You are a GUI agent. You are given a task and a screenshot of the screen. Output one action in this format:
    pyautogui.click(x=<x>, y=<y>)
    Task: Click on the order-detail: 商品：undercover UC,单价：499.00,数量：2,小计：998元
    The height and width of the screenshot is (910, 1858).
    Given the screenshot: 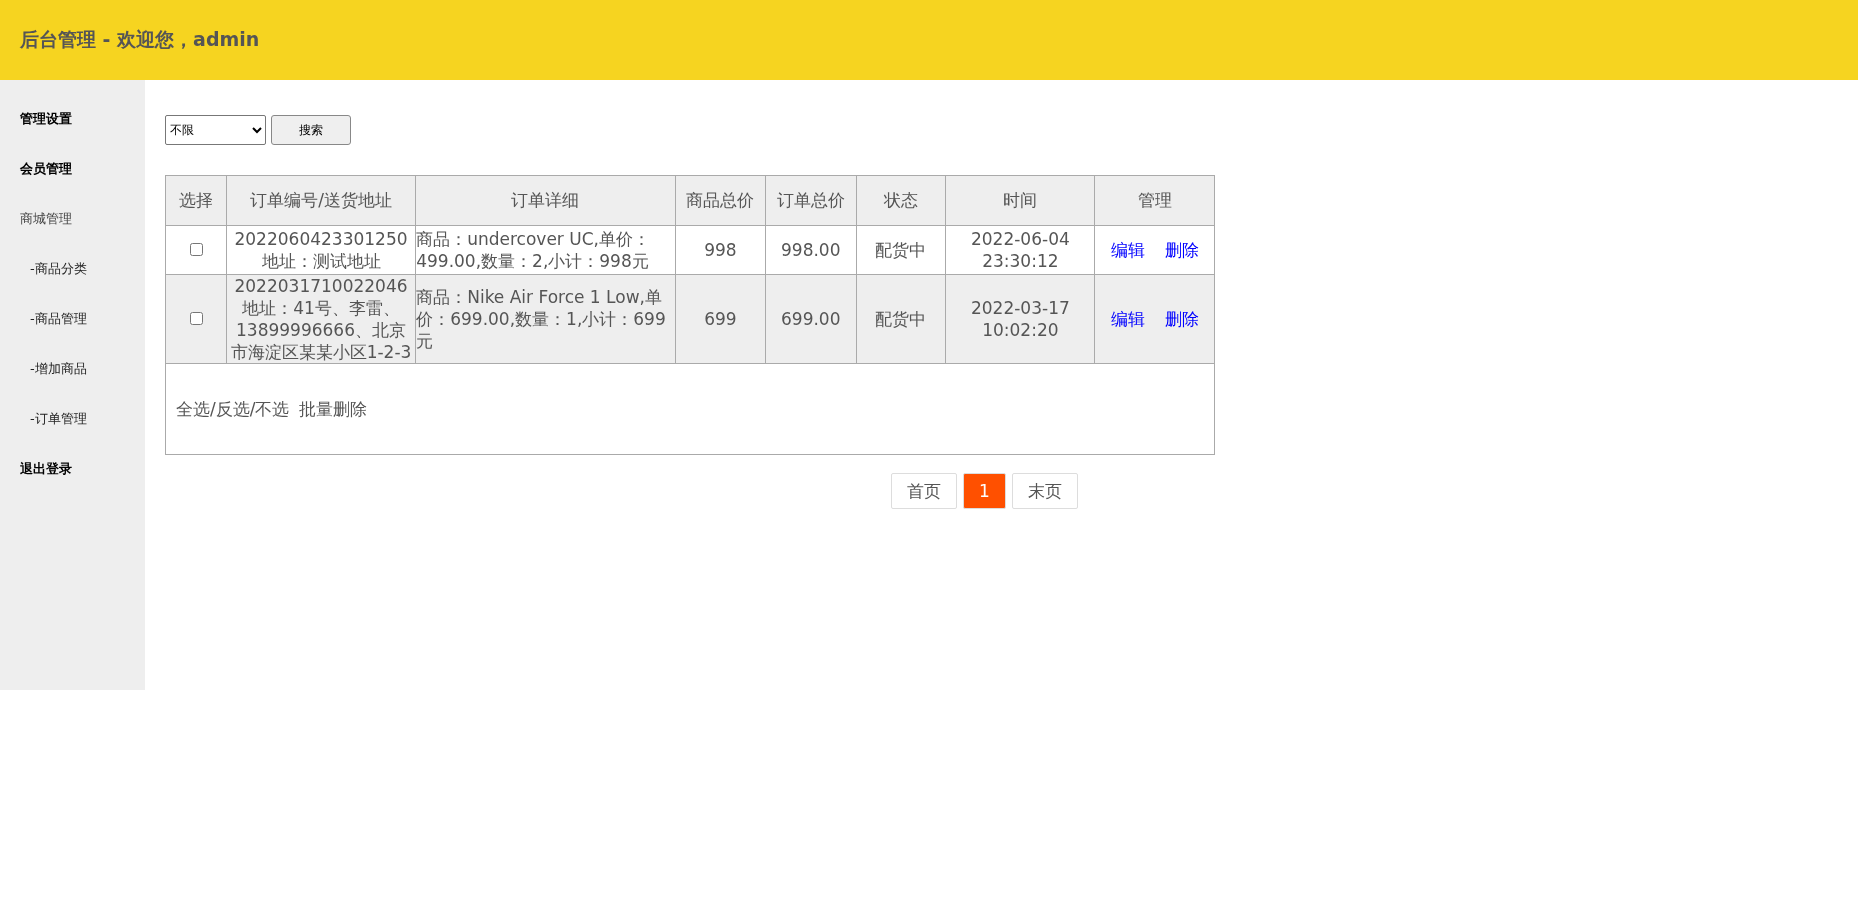 What is the action you would take?
    pyautogui.click(x=545, y=250)
    